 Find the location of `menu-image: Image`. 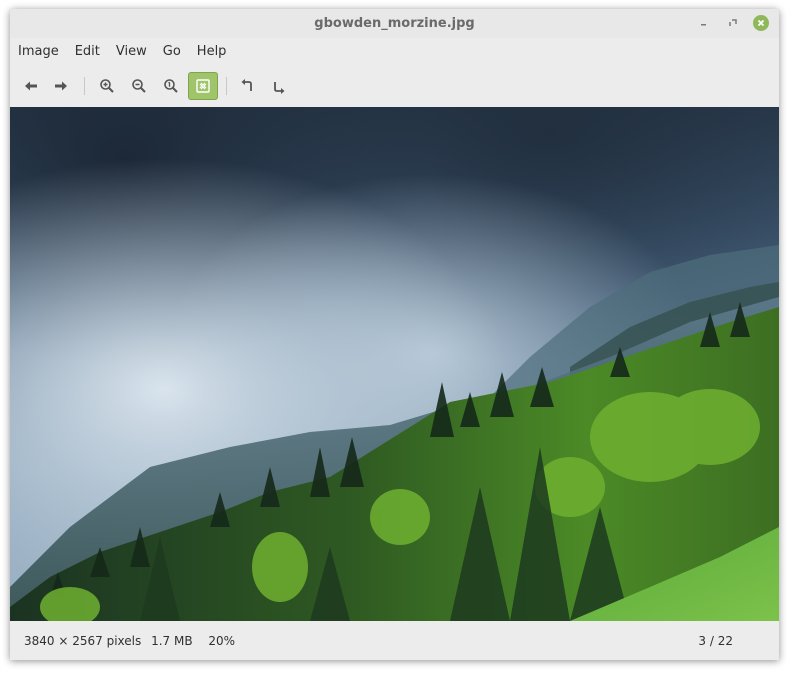

menu-image: Image is located at coordinates (38, 51).